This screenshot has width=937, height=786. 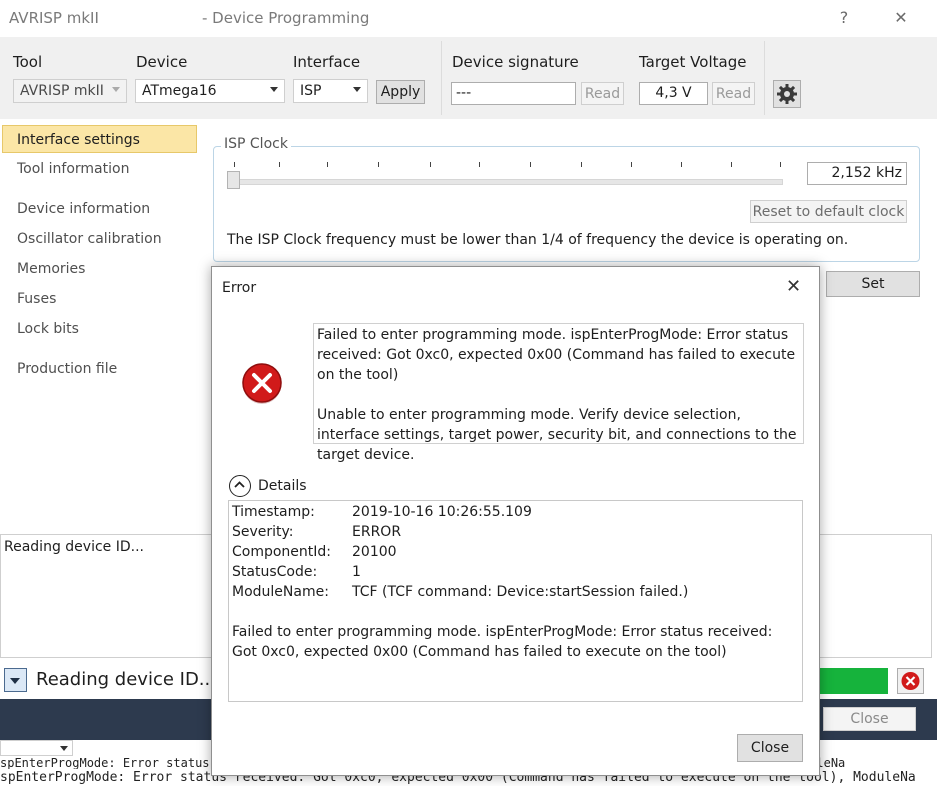 I want to click on sidebar-item-tool-information: Tool information, so click(x=99, y=169).